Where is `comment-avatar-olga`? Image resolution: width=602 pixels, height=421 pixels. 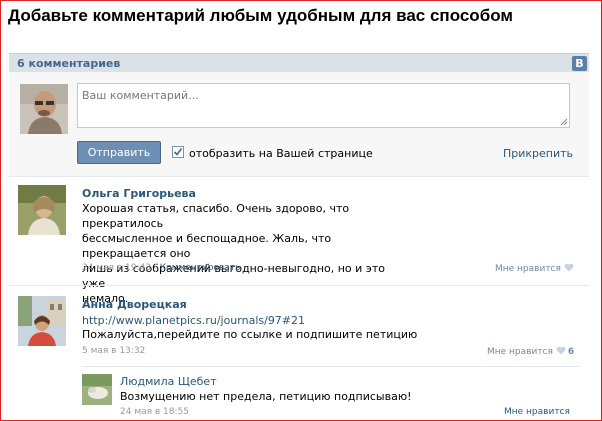
comment-avatar-olga is located at coordinates (42, 210).